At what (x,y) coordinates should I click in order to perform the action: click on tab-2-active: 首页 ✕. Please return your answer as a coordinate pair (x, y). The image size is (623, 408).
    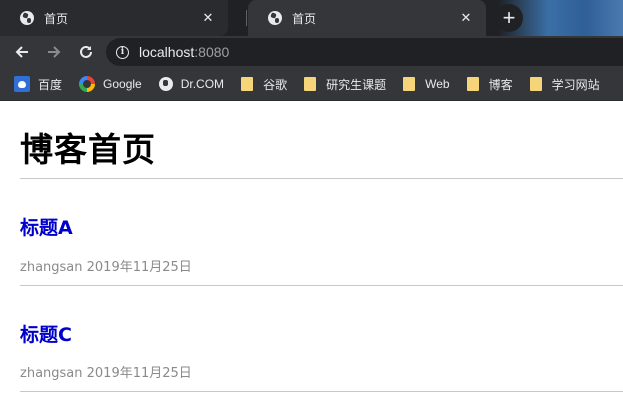
    Looking at the image, I should click on (367, 18).